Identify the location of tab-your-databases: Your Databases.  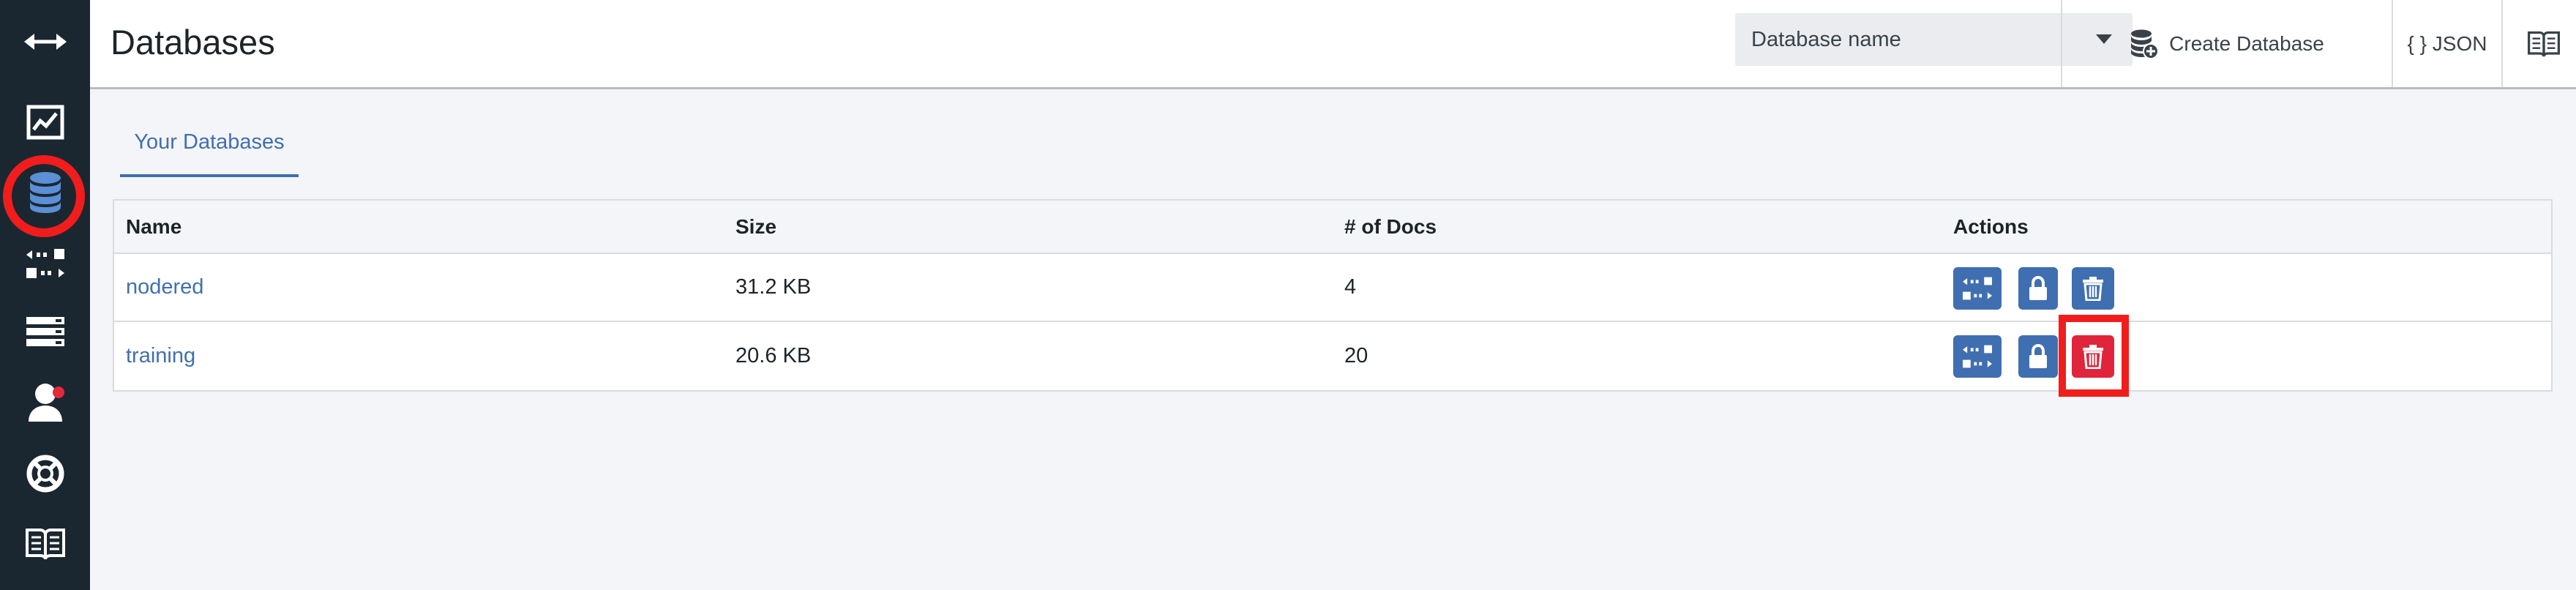
(209, 143).